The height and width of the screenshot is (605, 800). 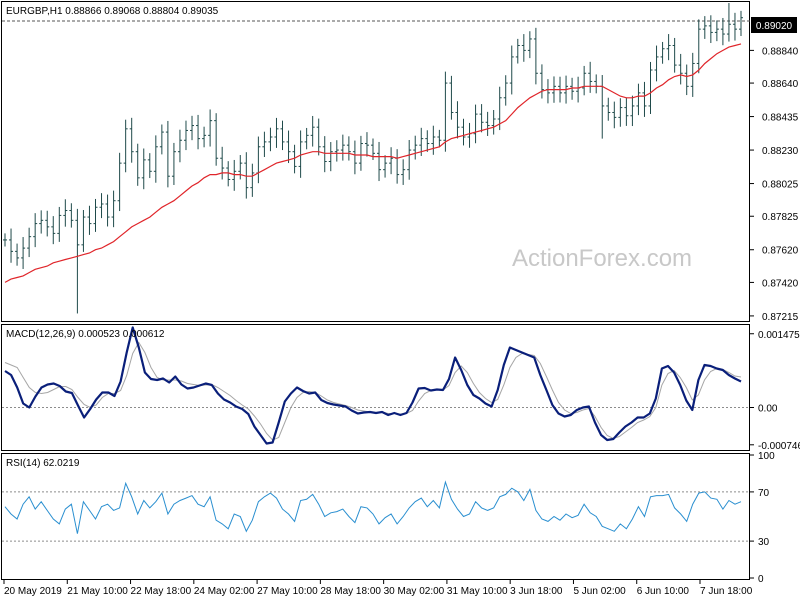 I want to click on time-axis-label: 7 Jun 18:00, so click(x=726, y=591).